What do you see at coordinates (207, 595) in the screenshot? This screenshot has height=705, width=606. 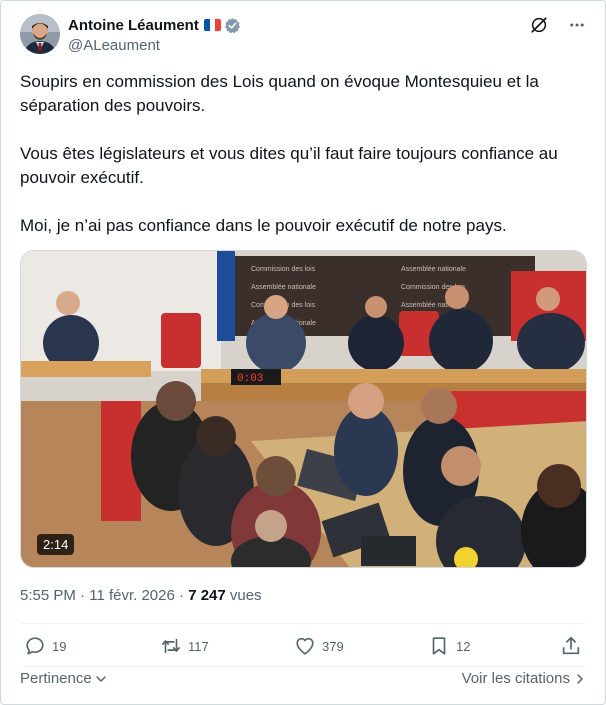 I see `views-count: 7 247` at bounding box center [207, 595].